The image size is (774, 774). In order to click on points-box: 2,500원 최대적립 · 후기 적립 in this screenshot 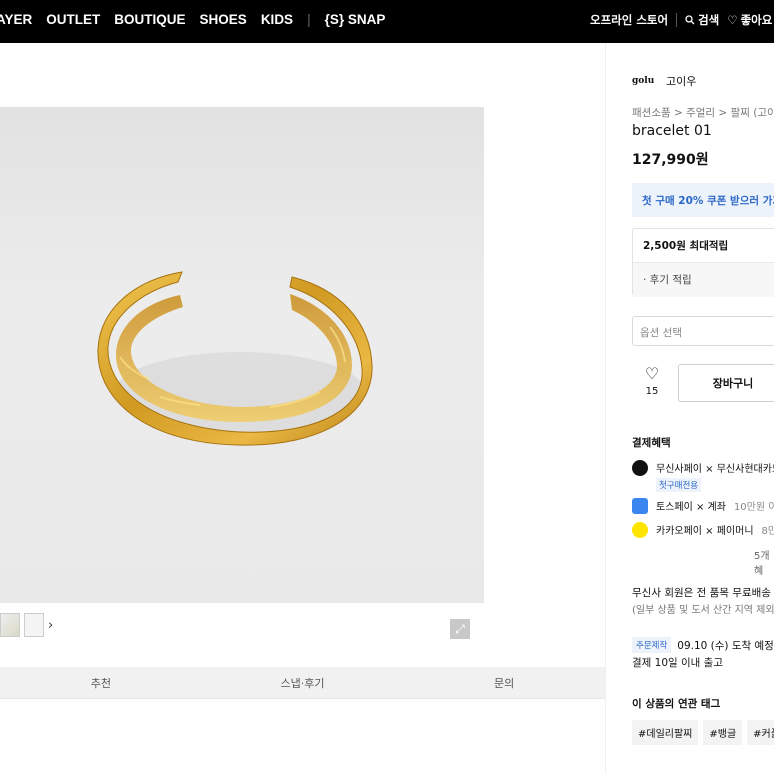, I will do `click(703, 262)`.